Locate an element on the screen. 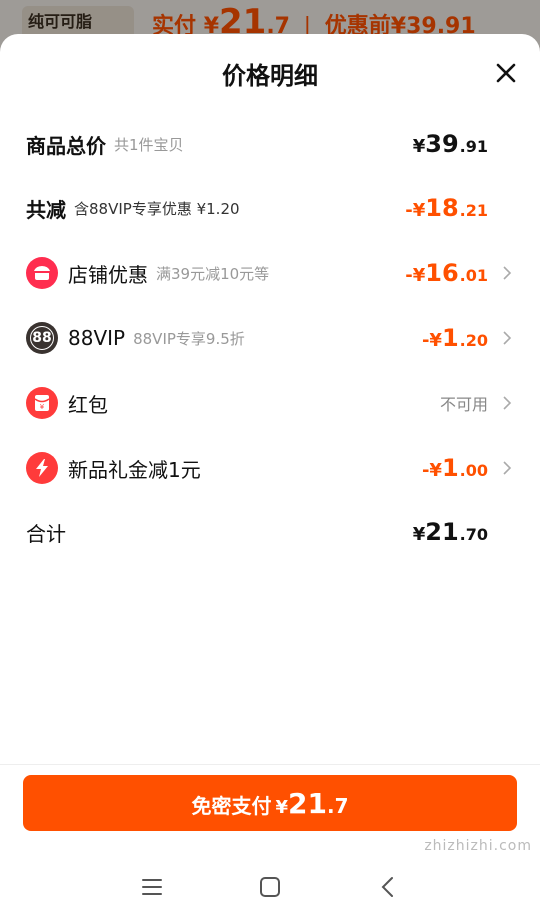 This screenshot has height=918, width=540. amount-dec: .70 is located at coordinates (473, 534).